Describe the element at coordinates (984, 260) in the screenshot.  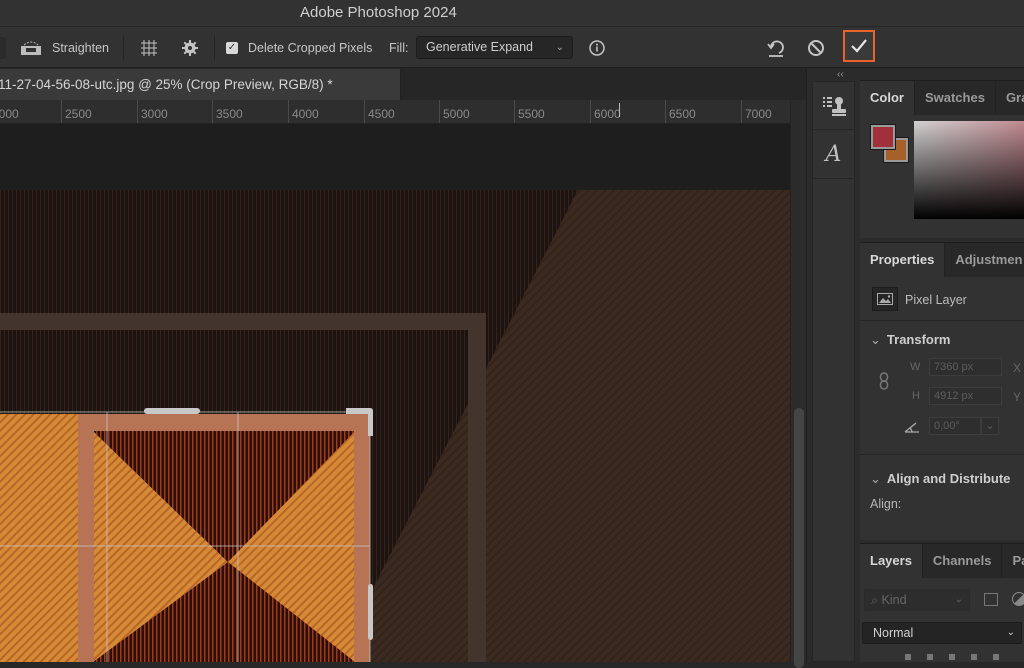
I see `tab-adjustments: Adjustmen` at that location.